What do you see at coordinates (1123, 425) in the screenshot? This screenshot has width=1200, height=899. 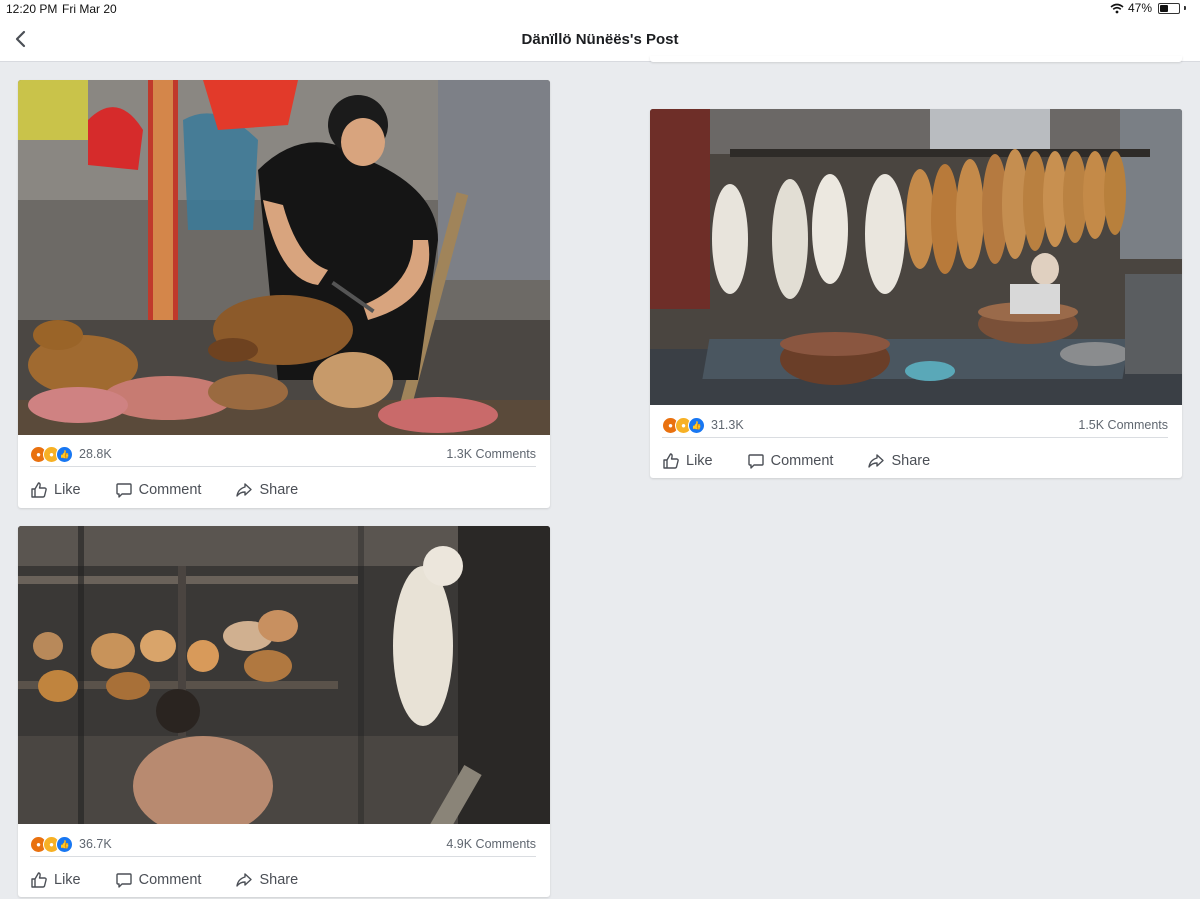 I see `comment-count: 1.5K Comments` at bounding box center [1123, 425].